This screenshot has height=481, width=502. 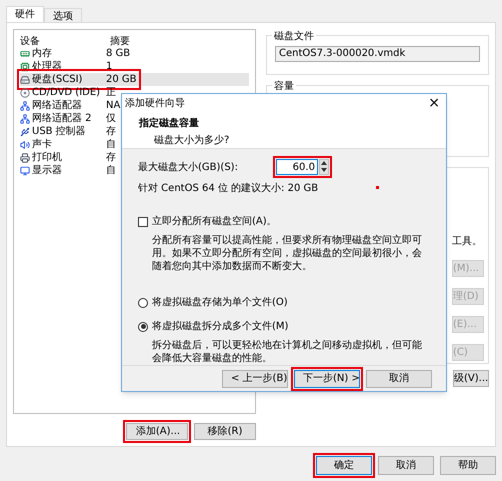 I want to click on device-summary: 1, so click(x=109, y=66).